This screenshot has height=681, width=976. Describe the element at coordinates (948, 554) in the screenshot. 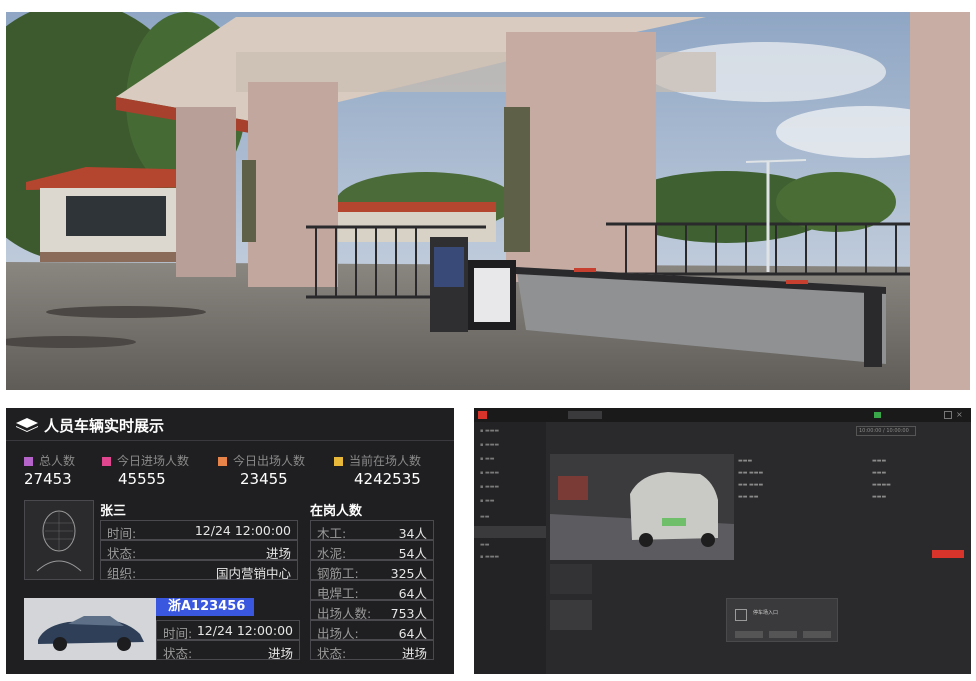

I see `action-button` at that location.